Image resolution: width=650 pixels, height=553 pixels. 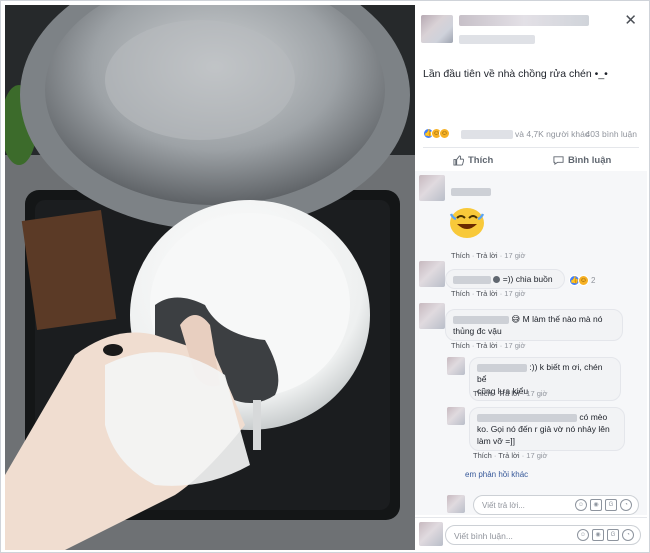 I want to click on reply-text-line1: có mèo, so click(x=593, y=417).